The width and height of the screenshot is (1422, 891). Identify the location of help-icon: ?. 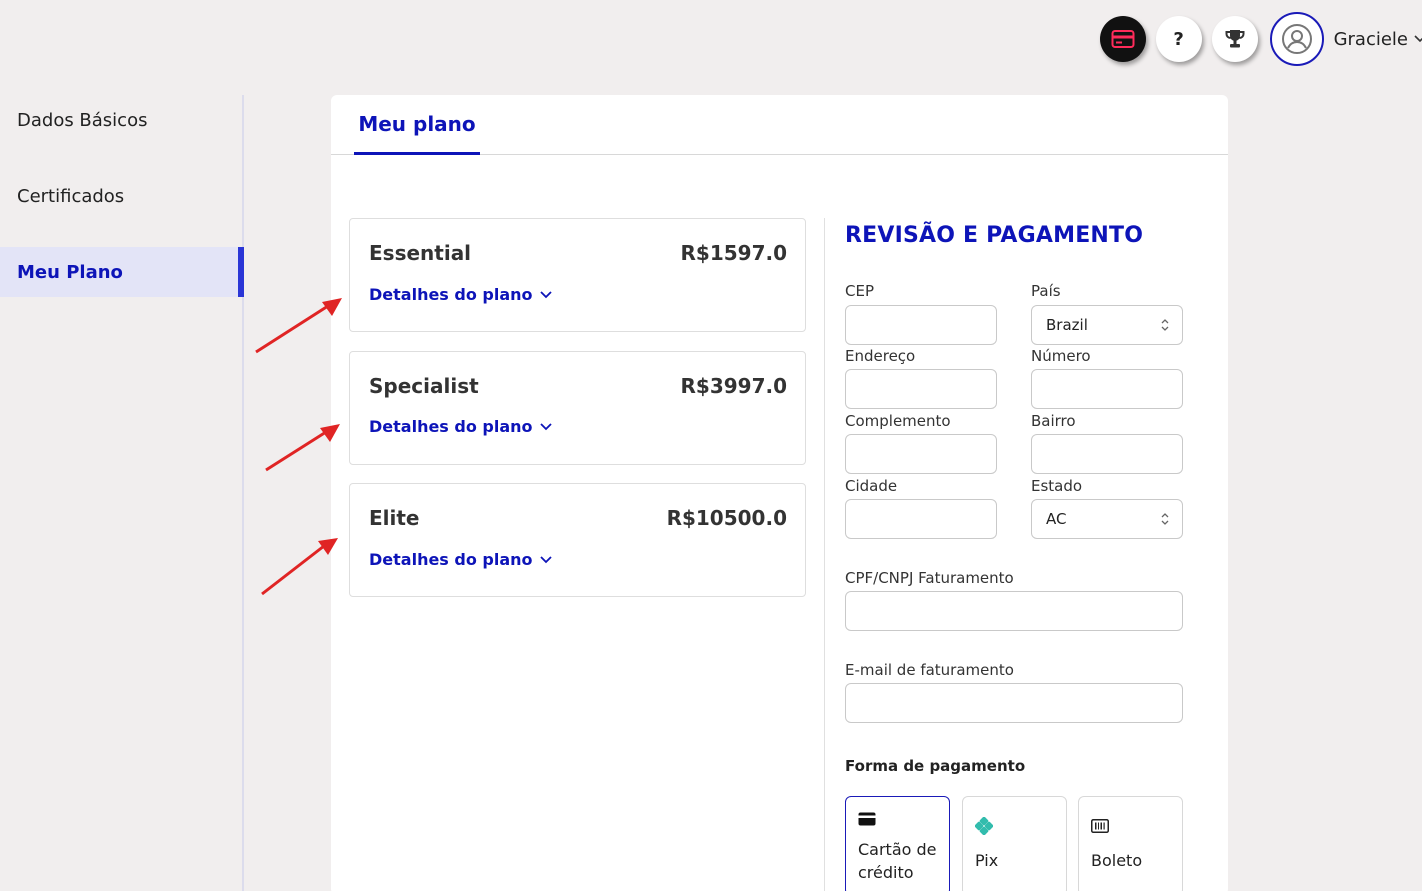
(1178, 39).